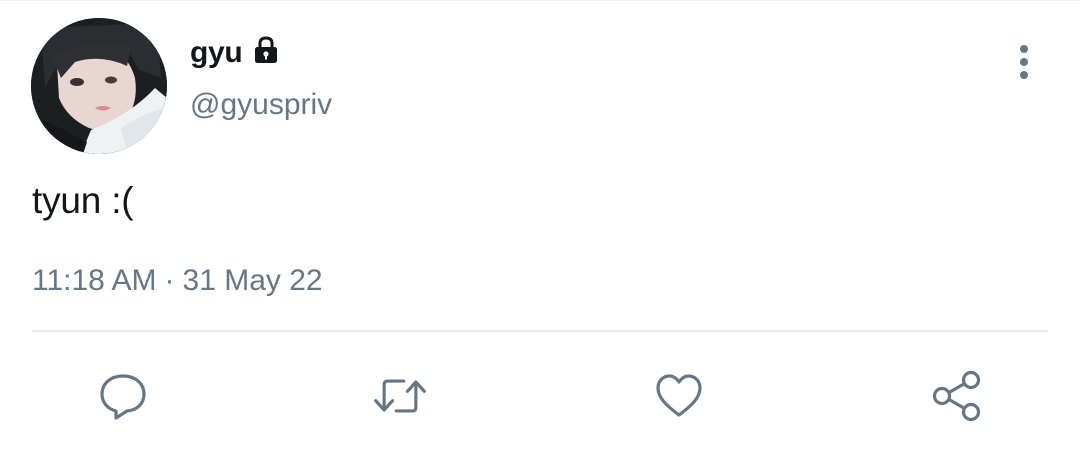 This screenshot has width=1080, height=457. Describe the element at coordinates (177, 281) in the screenshot. I see `tweet-timestamp: 11:18 AM · 31 May 22` at that location.